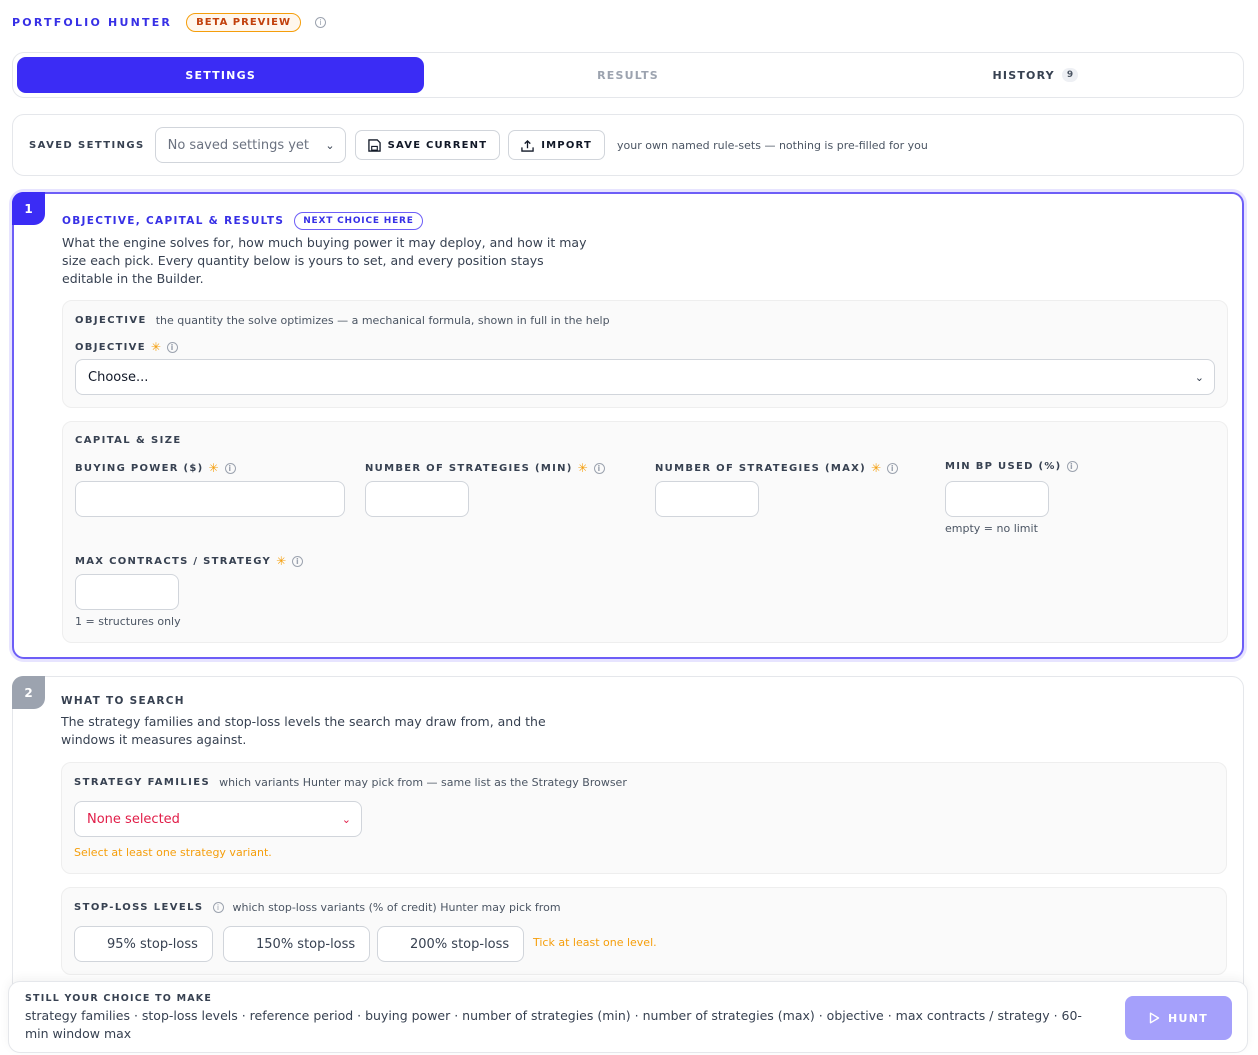 The height and width of the screenshot is (1055, 1258). I want to click on buying-power-label: BUYING POWER ($) ✳ i, so click(155, 468).